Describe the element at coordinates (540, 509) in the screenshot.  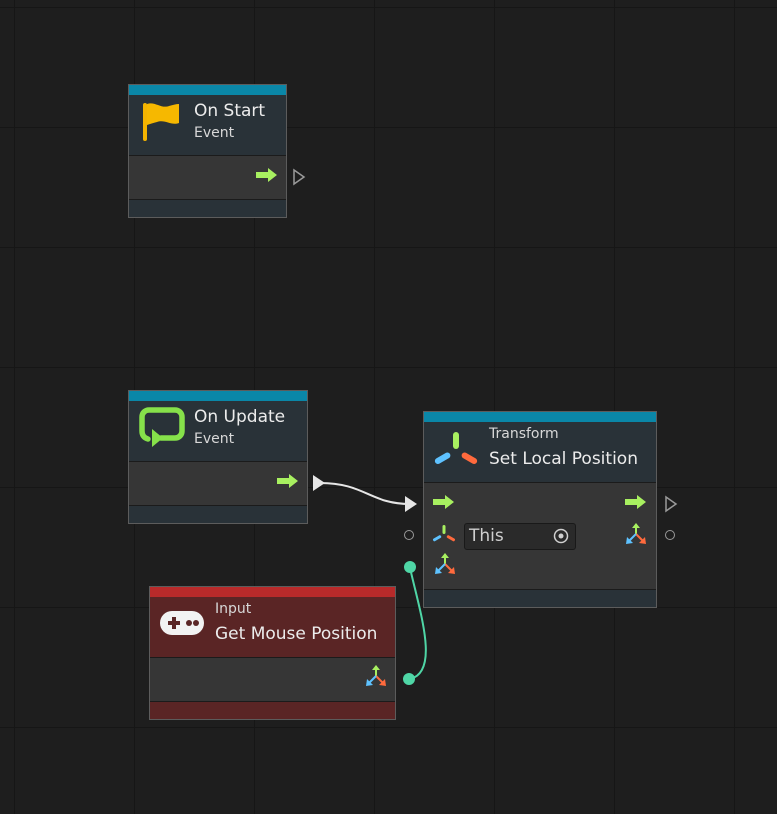
I see `set-local-position-node: Transform Set Local Position This` at that location.